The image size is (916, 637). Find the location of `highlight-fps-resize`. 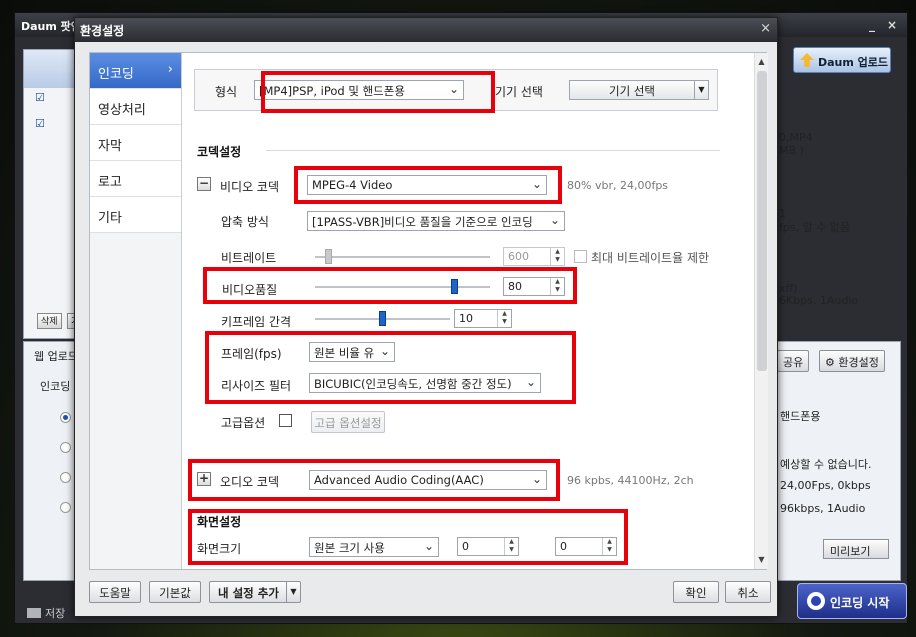

highlight-fps-resize is located at coordinates (390, 367).